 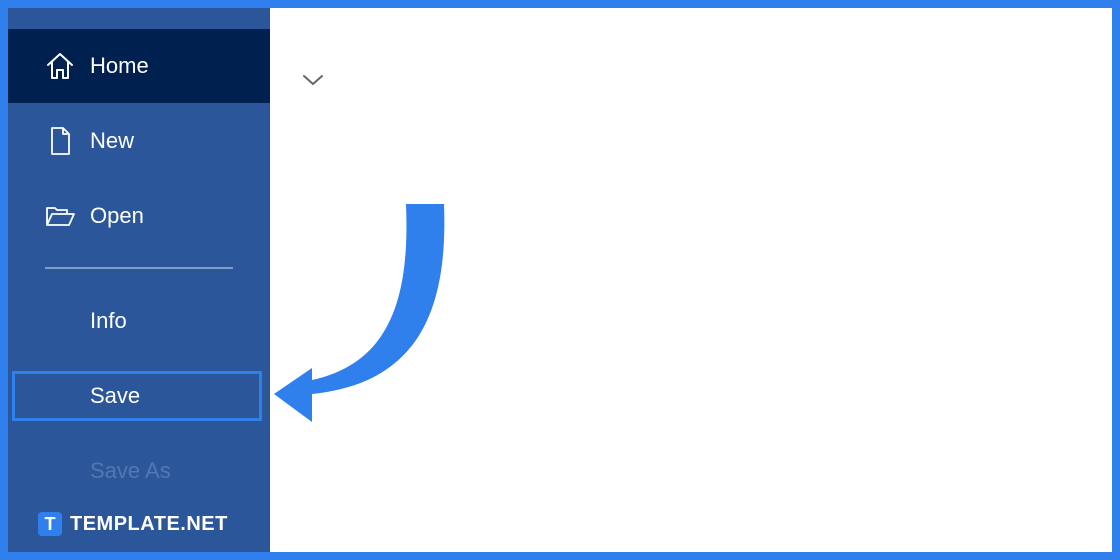 I want to click on sidebar-item-label: Info, so click(x=108, y=320).